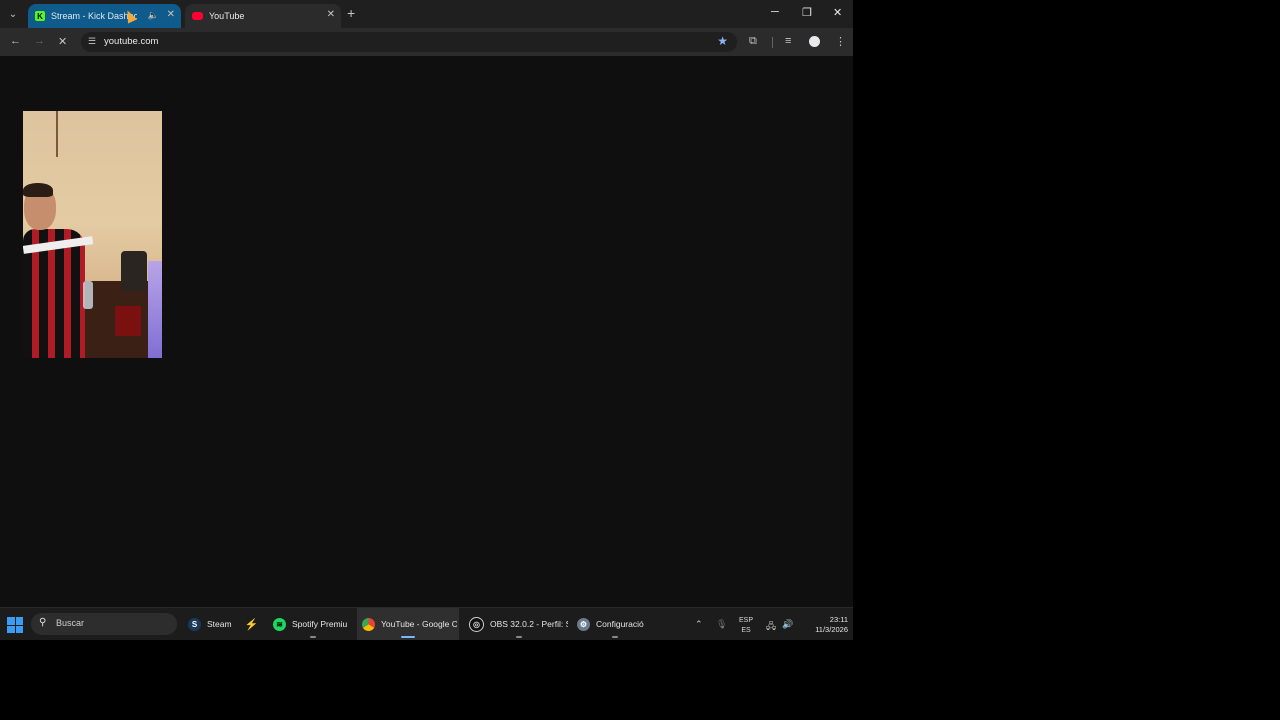 The image size is (1280, 720). Describe the element at coordinates (15, 625) in the screenshot. I see `windows-start-icon` at that location.